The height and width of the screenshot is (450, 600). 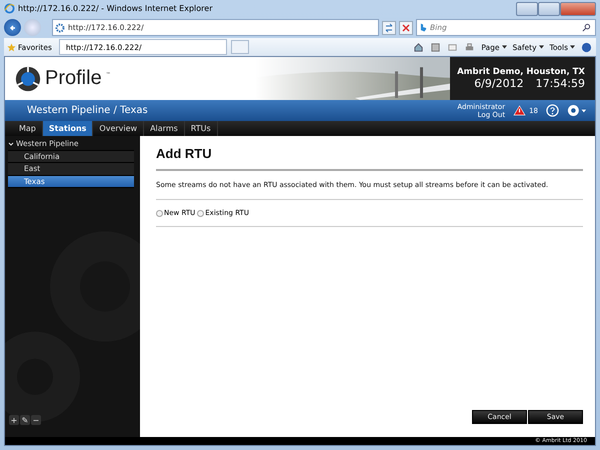 What do you see at coordinates (586, 27) in the screenshot?
I see `search-icon` at bounding box center [586, 27].